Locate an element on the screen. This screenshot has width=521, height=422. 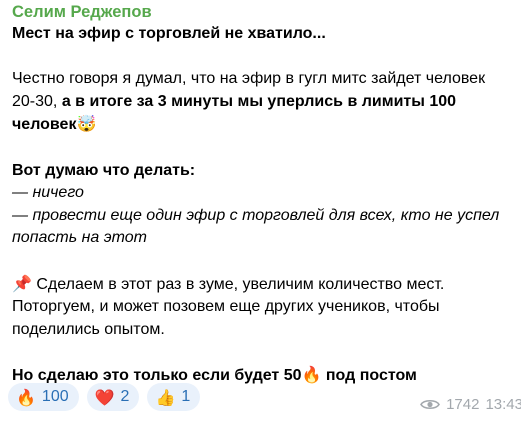
author-name: Селим Реджепов is located at coordinates (266, 12).